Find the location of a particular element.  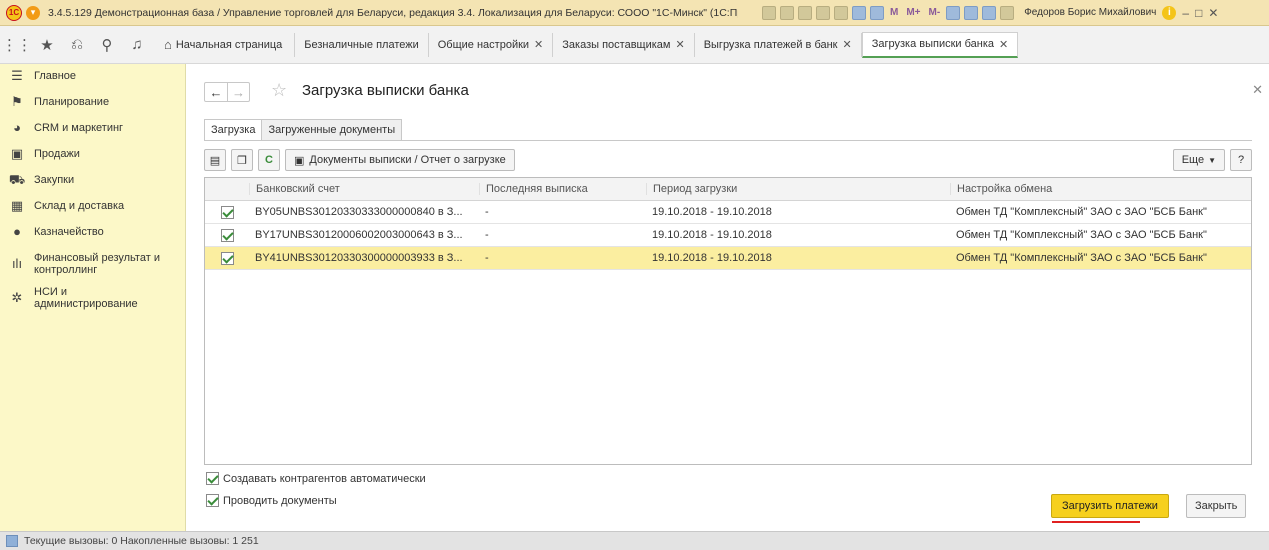

create-counterparties-checkbox is located at coordinates (212, 478).